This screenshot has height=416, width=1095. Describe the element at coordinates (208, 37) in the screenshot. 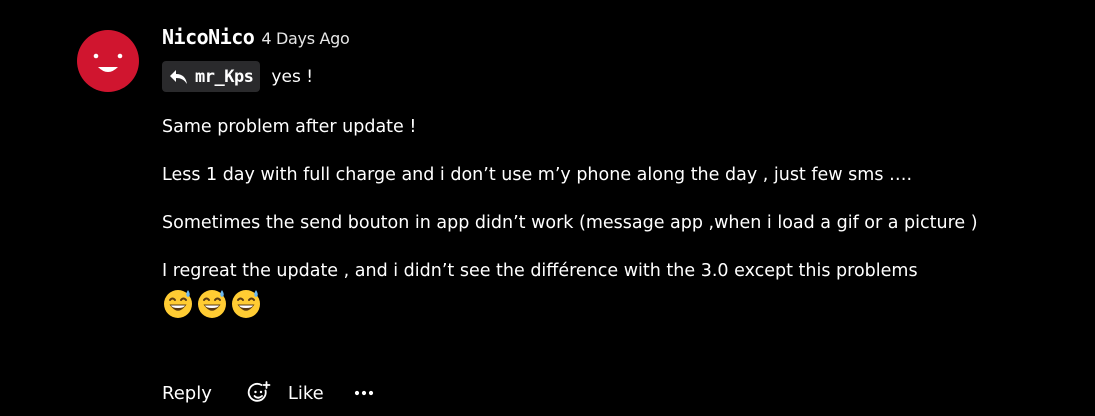

I see `author-name: NicoNico` at that location.